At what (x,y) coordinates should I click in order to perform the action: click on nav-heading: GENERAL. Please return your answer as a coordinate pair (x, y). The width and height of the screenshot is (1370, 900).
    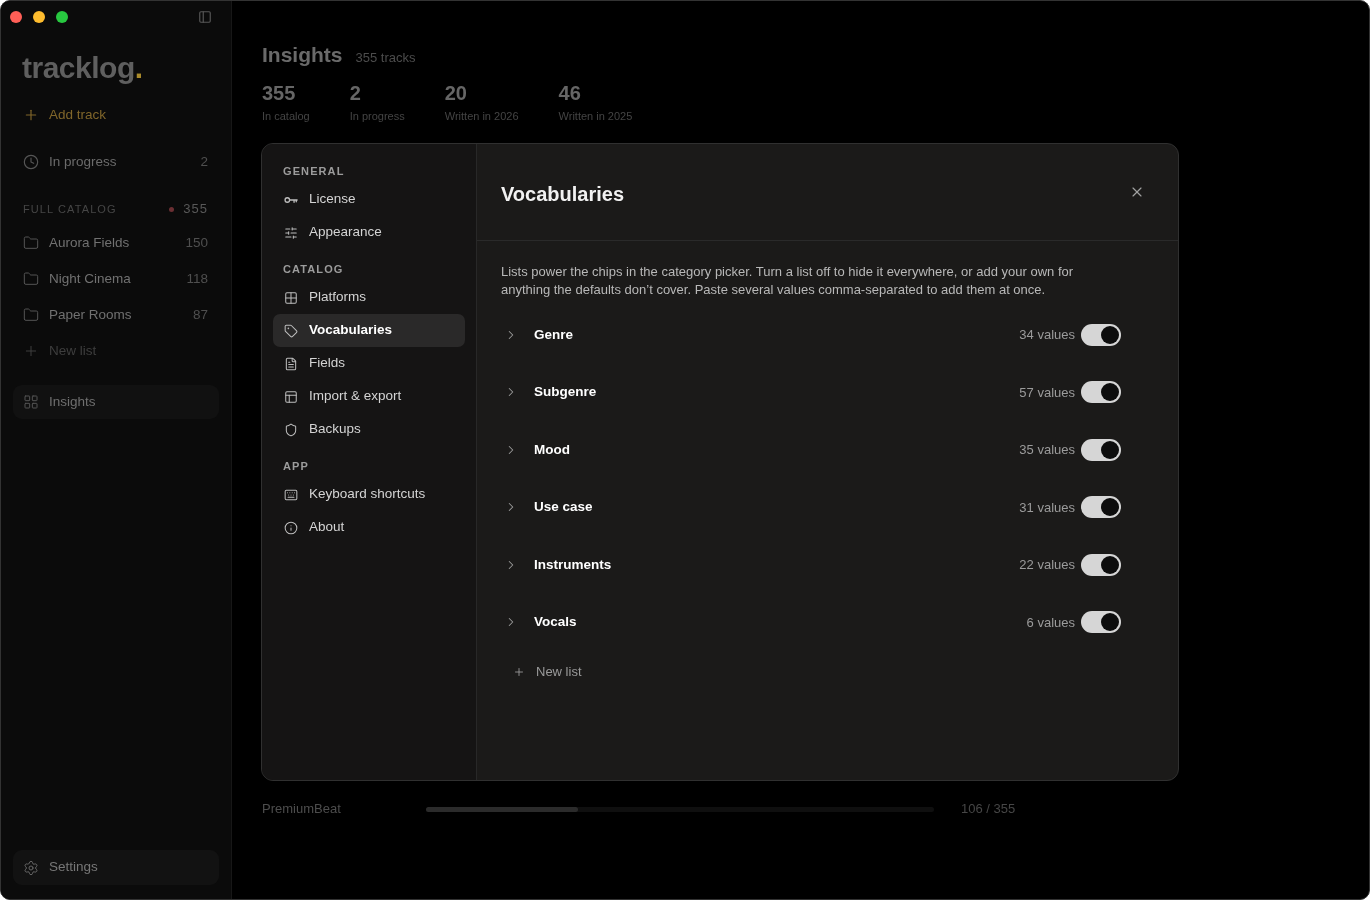
    Looking at the image, I should click on (314, 171).